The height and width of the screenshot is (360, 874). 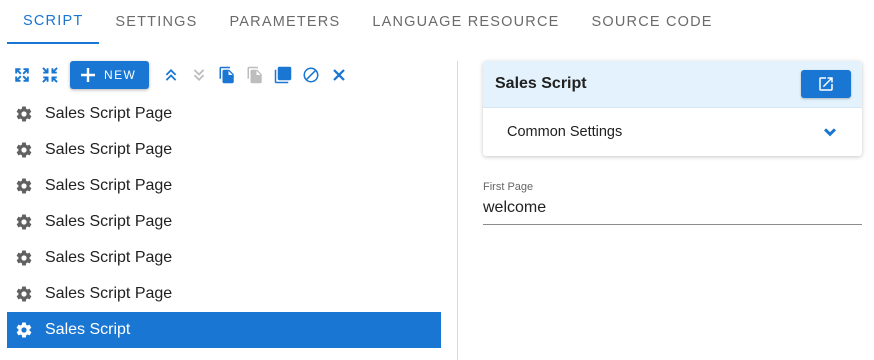 What do you see at coordinates (224, 114) in the screenshot?
I see `tree-item-page-1: Sales Script Page` at bounding box center [224, 114].